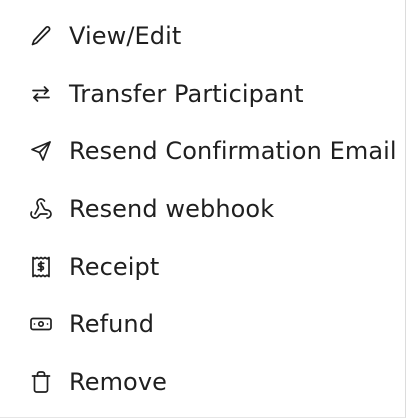 Image resolution: width=418 pixels, height=418 pixels. What do you see at coordinates (41, 94) in the screenshot?
I see `arrows-left-right-icon` at bounding box center [41, 94].